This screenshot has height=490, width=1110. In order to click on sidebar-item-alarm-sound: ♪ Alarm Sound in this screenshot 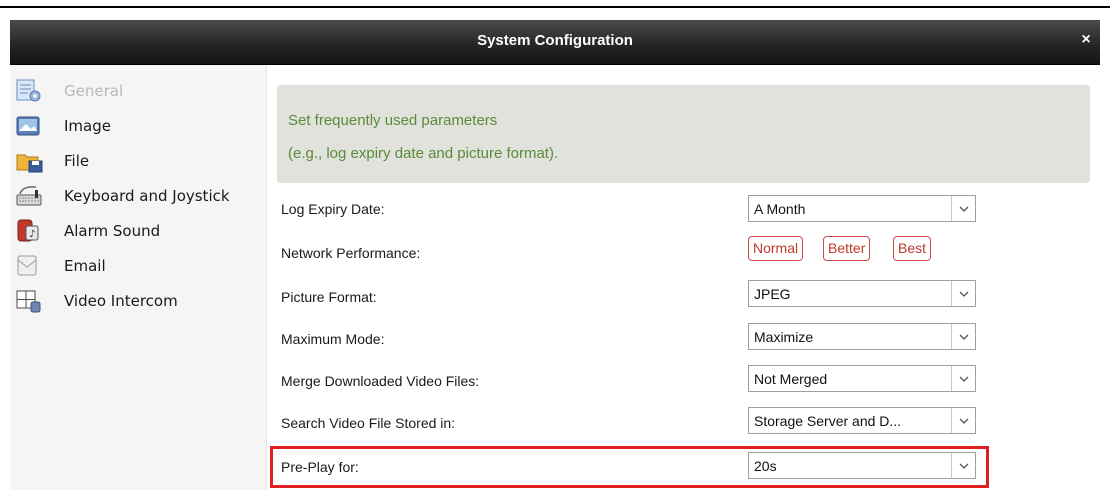, I will do `click(140, 231)`.